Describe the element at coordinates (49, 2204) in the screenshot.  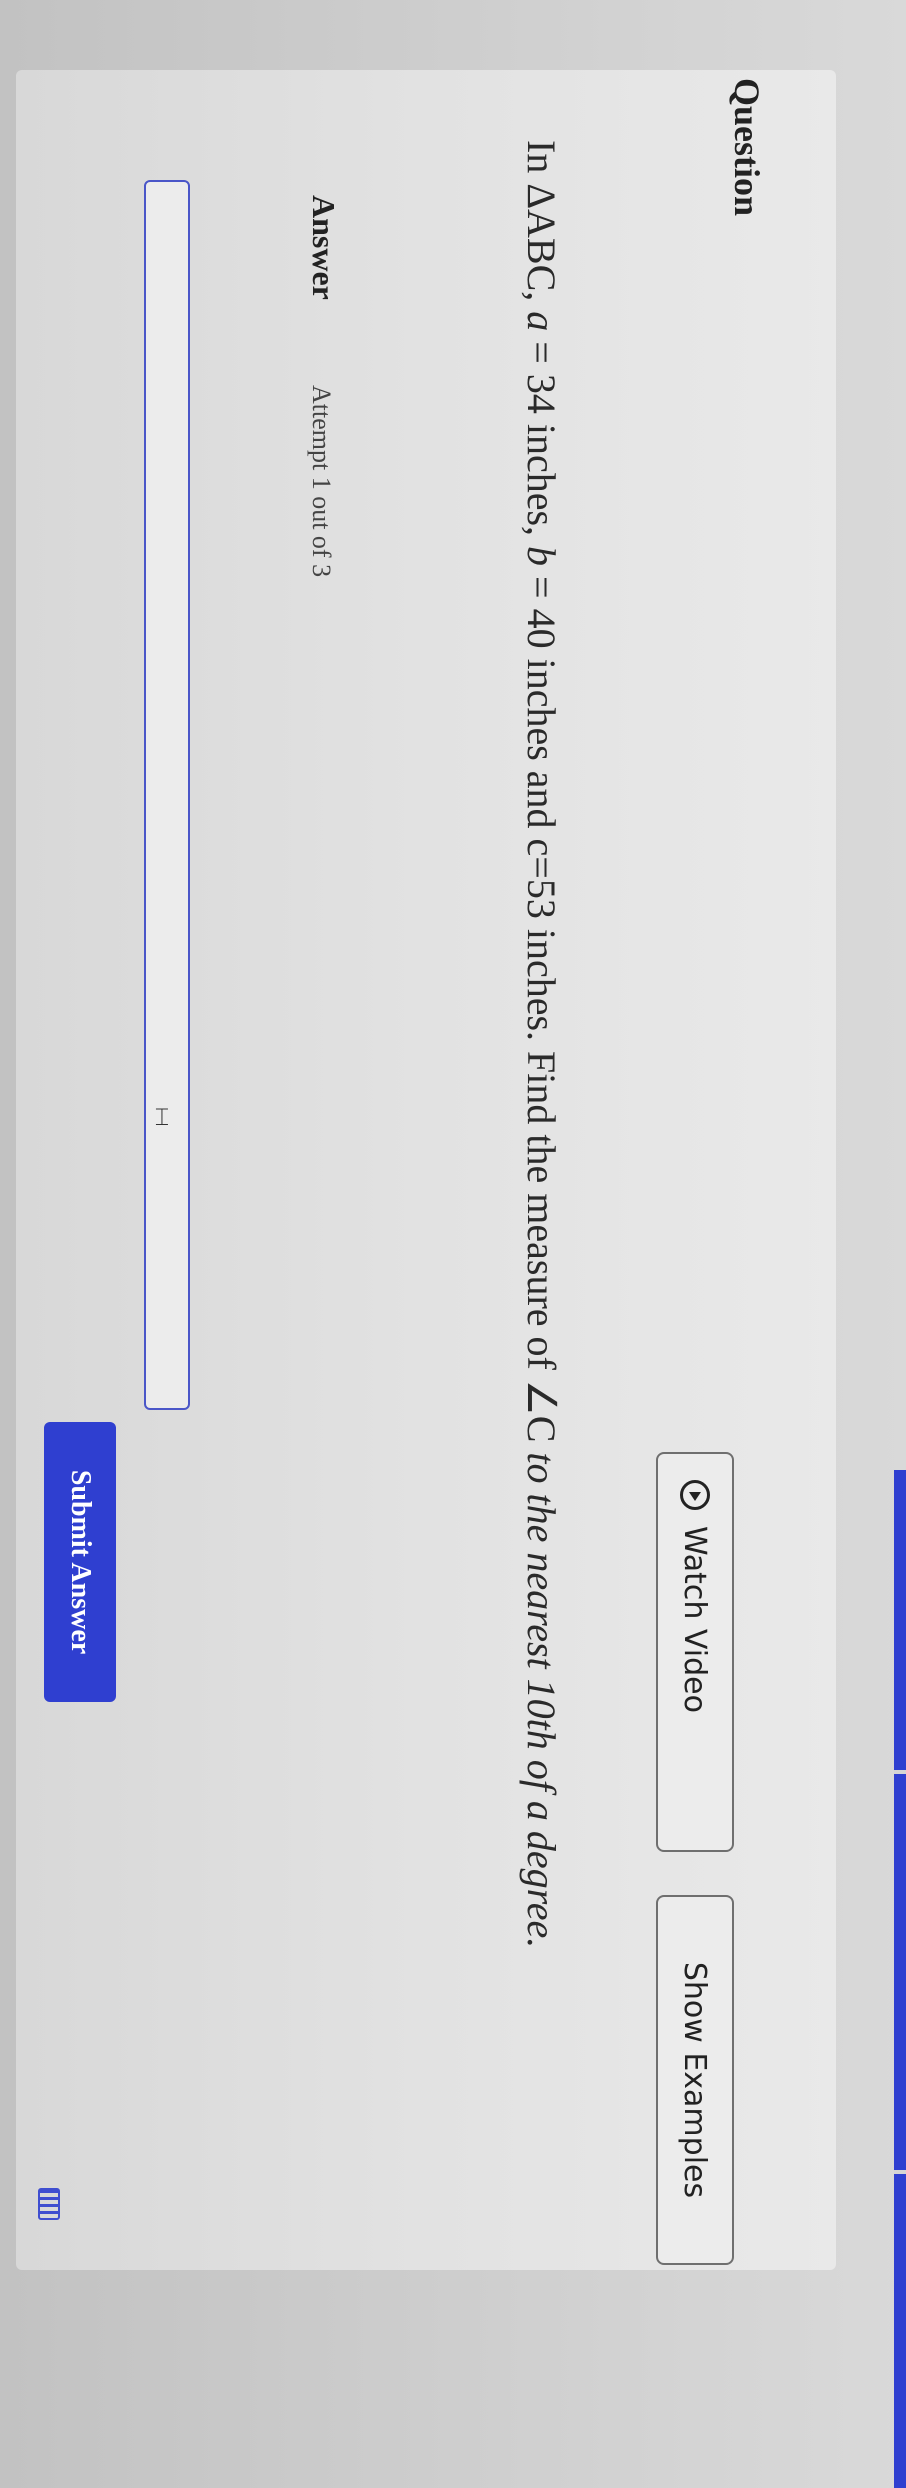
I see `keypad-icon` at that location.